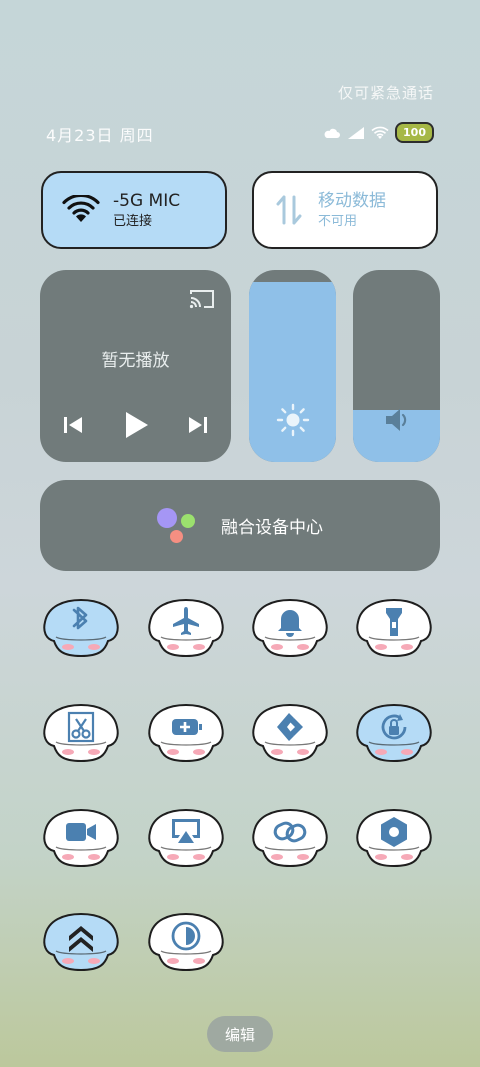 The image size is (480, 1067). I want to click on tile-bluetooth, so click(81, 628).